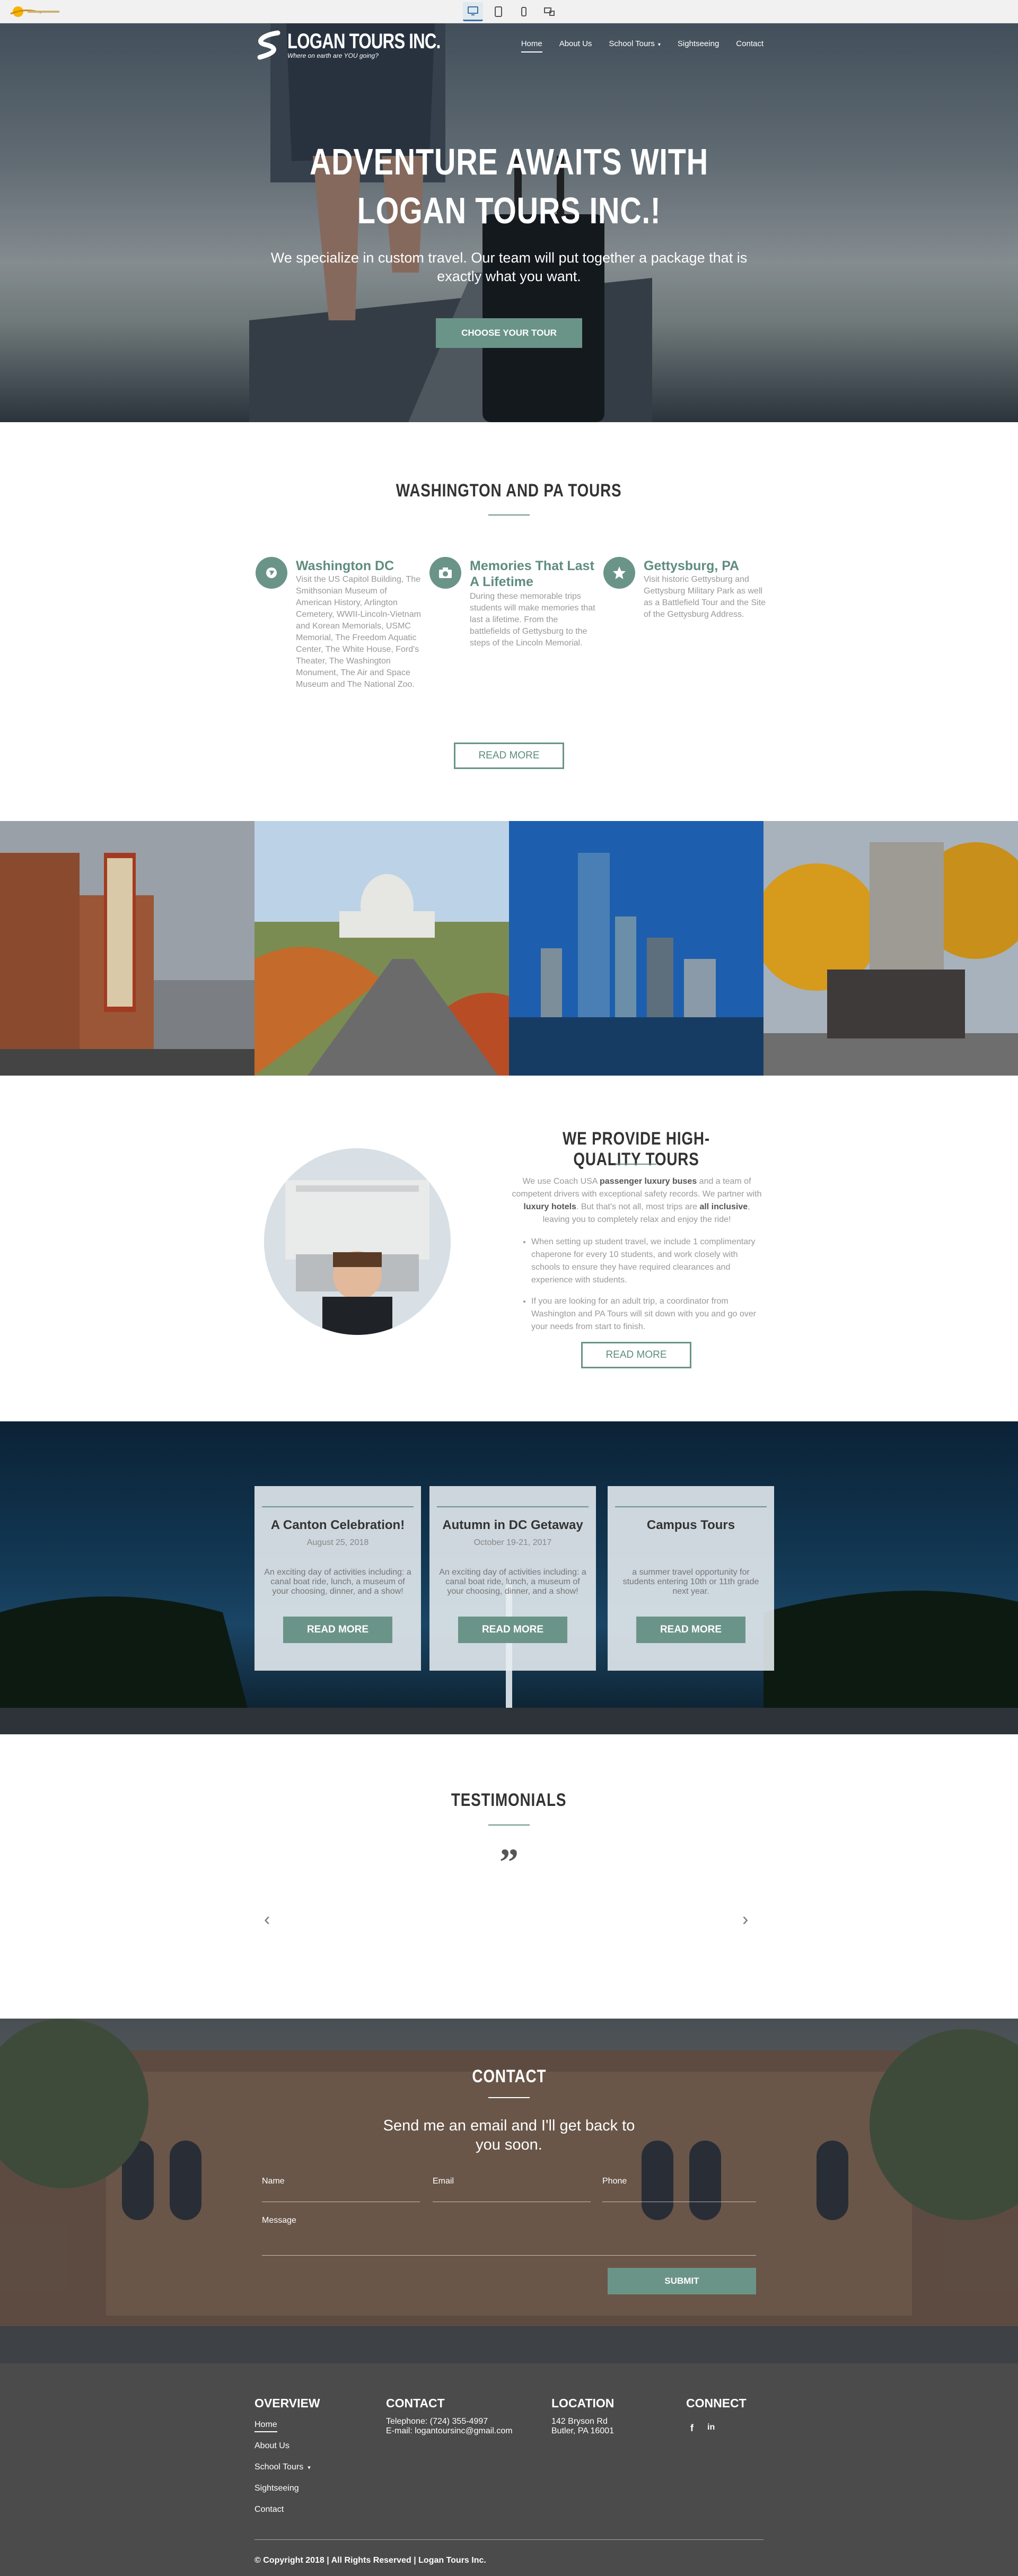 This screenshot has height=2576, width=1018. Describe the element at coordinates (279, 2220) in the screenshot. I see `message-field: Message` at that location.